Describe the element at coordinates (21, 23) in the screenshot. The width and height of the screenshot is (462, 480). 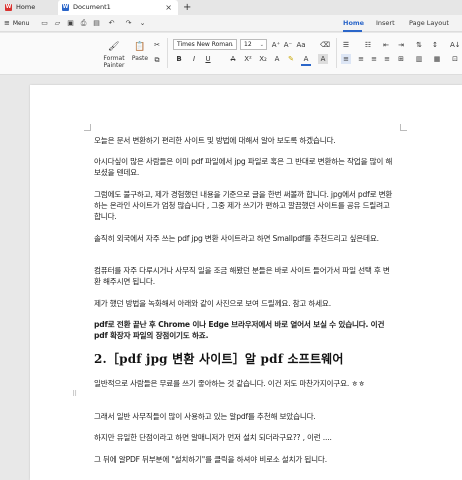
I see `menu-label: Menu` at that location.